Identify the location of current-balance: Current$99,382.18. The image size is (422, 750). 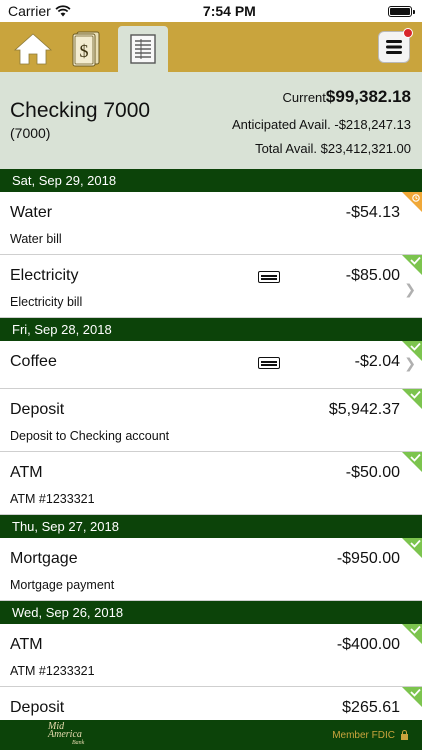
(347, 97).